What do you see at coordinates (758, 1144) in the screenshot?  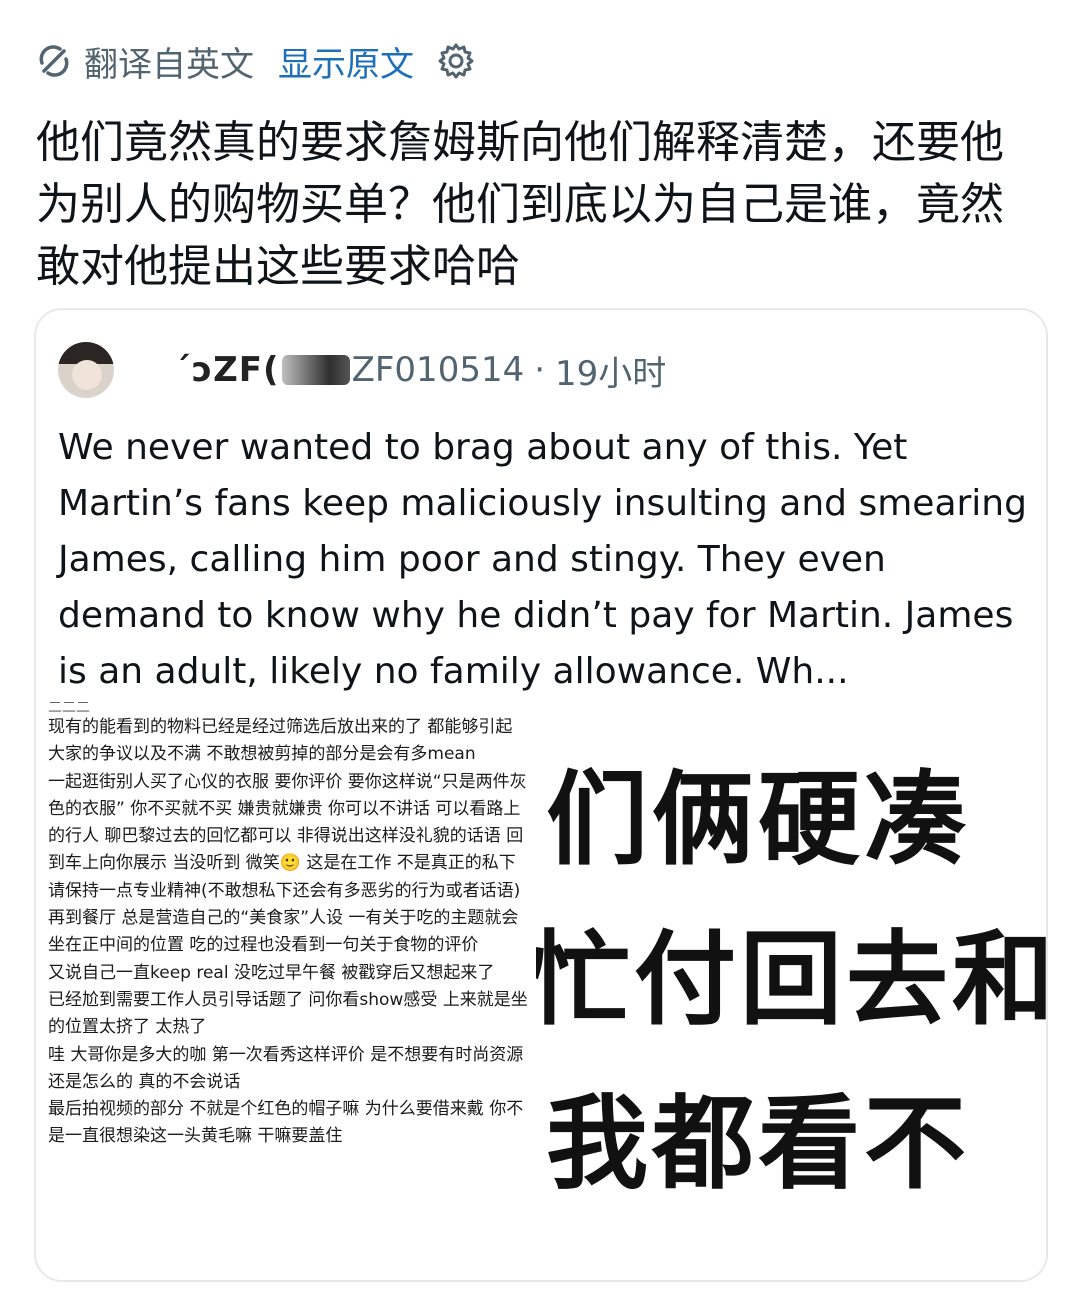 I see `large-text-line: 我都看不` at bounding box center [758, 1144].